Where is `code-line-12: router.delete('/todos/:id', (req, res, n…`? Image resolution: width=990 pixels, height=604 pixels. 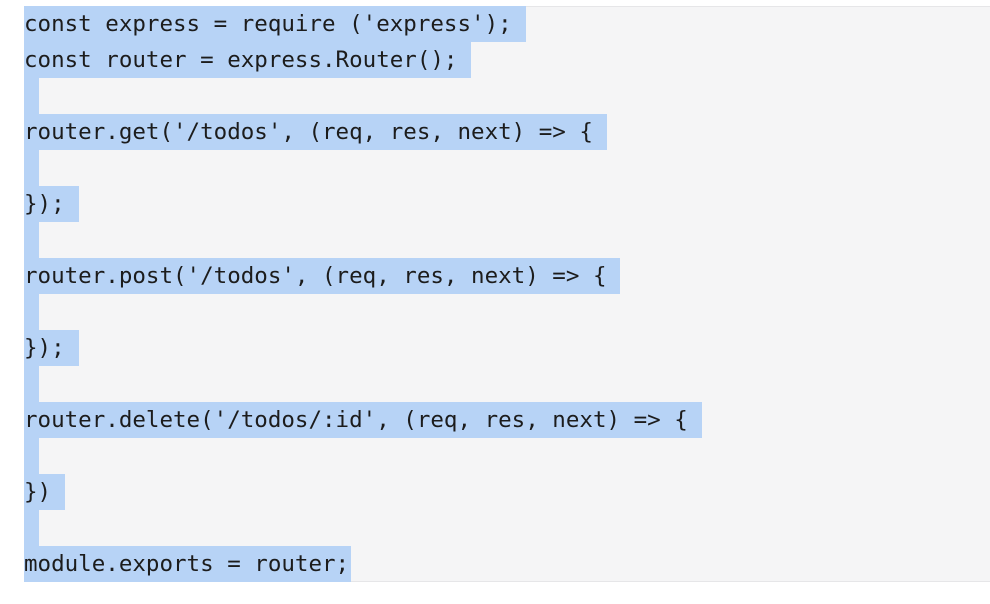
code-line-12: router.delete('/todos/:id', (req, res, n… is located at coordinates (363, 420).